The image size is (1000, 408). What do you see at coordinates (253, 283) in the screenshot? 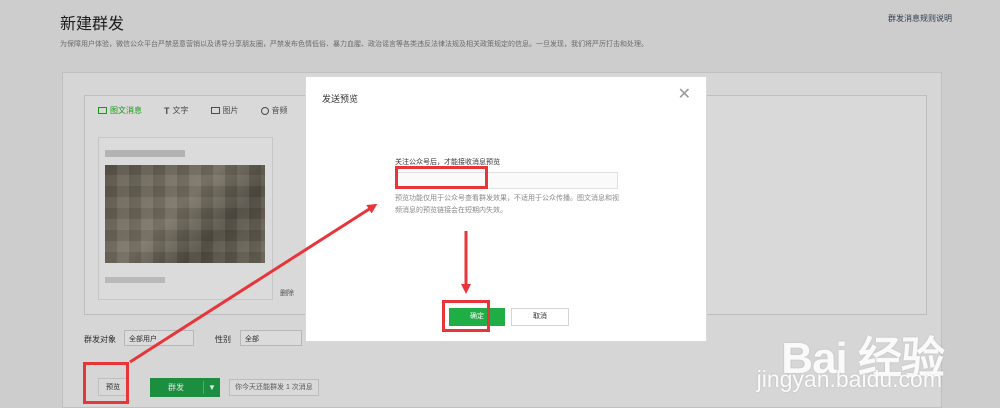
I see `arrow-to-input` at bounding box center [253, 283].